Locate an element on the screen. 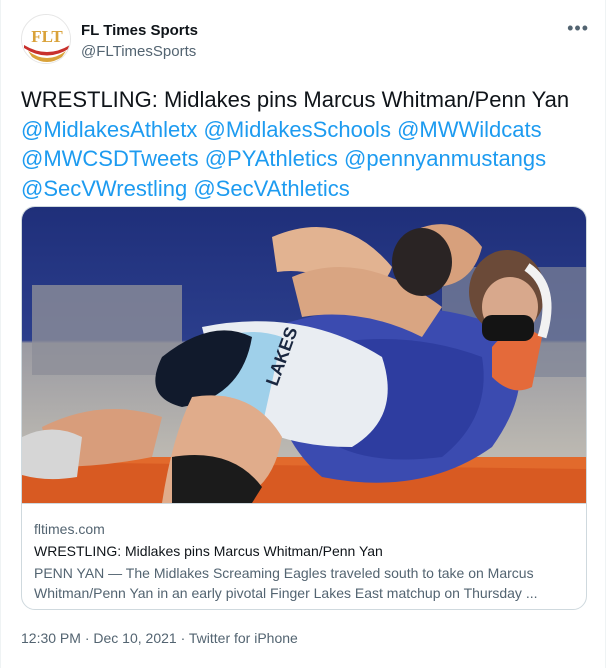 The image size is (608, 668). mention-link: @MidlakesSchools is located at coordinates (297, 129).